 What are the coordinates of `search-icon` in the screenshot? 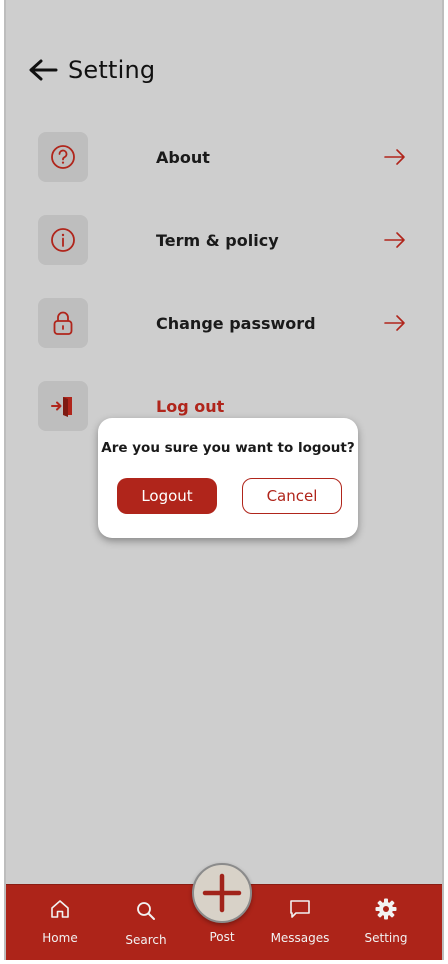 It's located at (146, 911).